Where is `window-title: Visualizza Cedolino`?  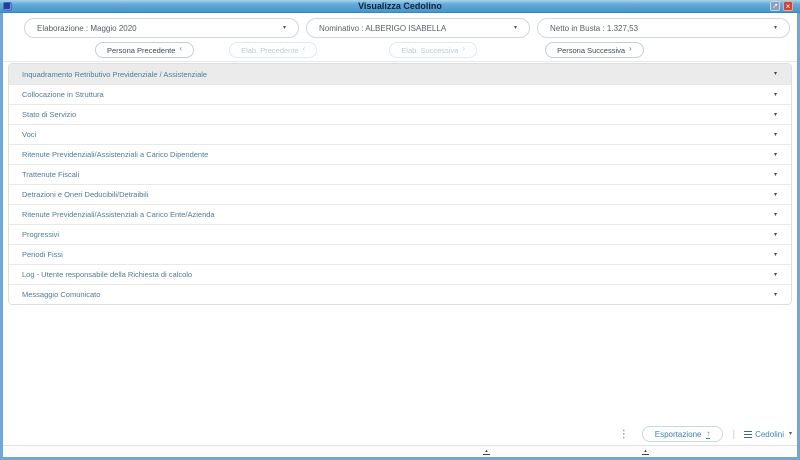 window-title: Visualizza Cedolino is located at coordinates (400, 6).